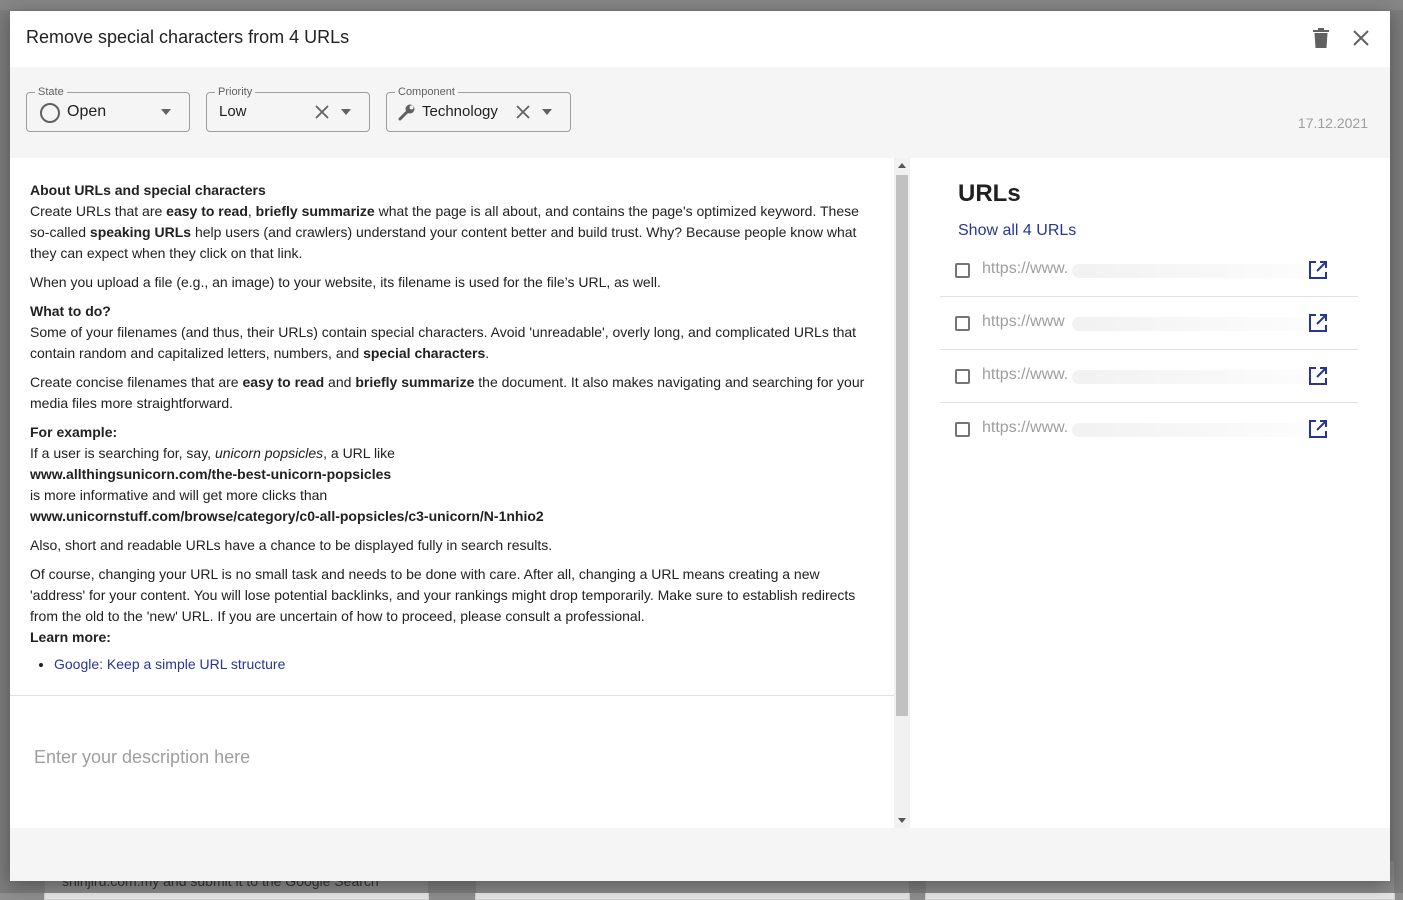  I want to click on close-button, so click(1361, 38).